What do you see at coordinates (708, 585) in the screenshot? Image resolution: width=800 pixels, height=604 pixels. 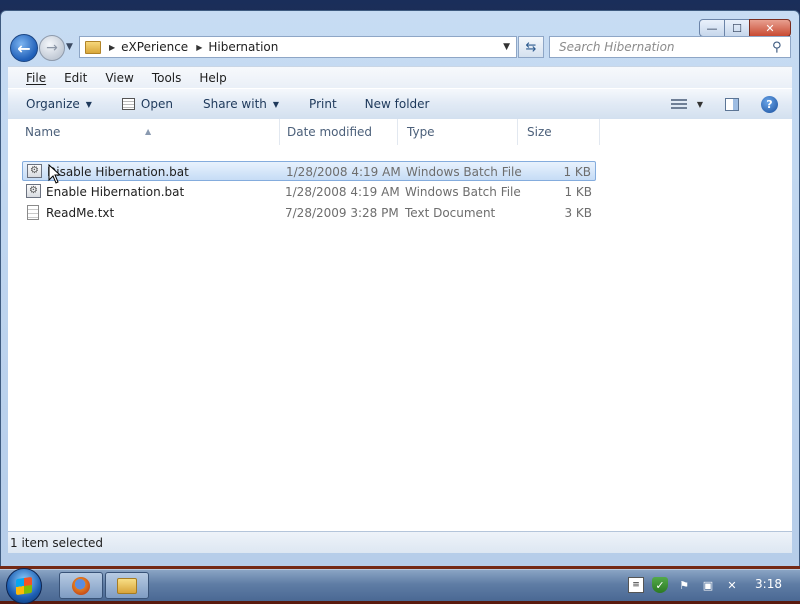 I see `network-icon: ▣` at bounding box center [708, 585].